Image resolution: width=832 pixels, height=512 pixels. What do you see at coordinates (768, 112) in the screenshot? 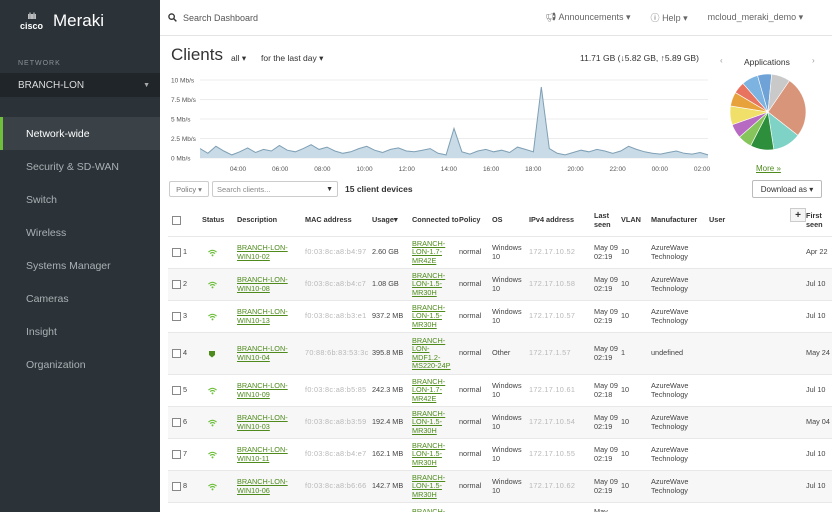
I see `applications-pie-chart` at bounding box center [768, 112].